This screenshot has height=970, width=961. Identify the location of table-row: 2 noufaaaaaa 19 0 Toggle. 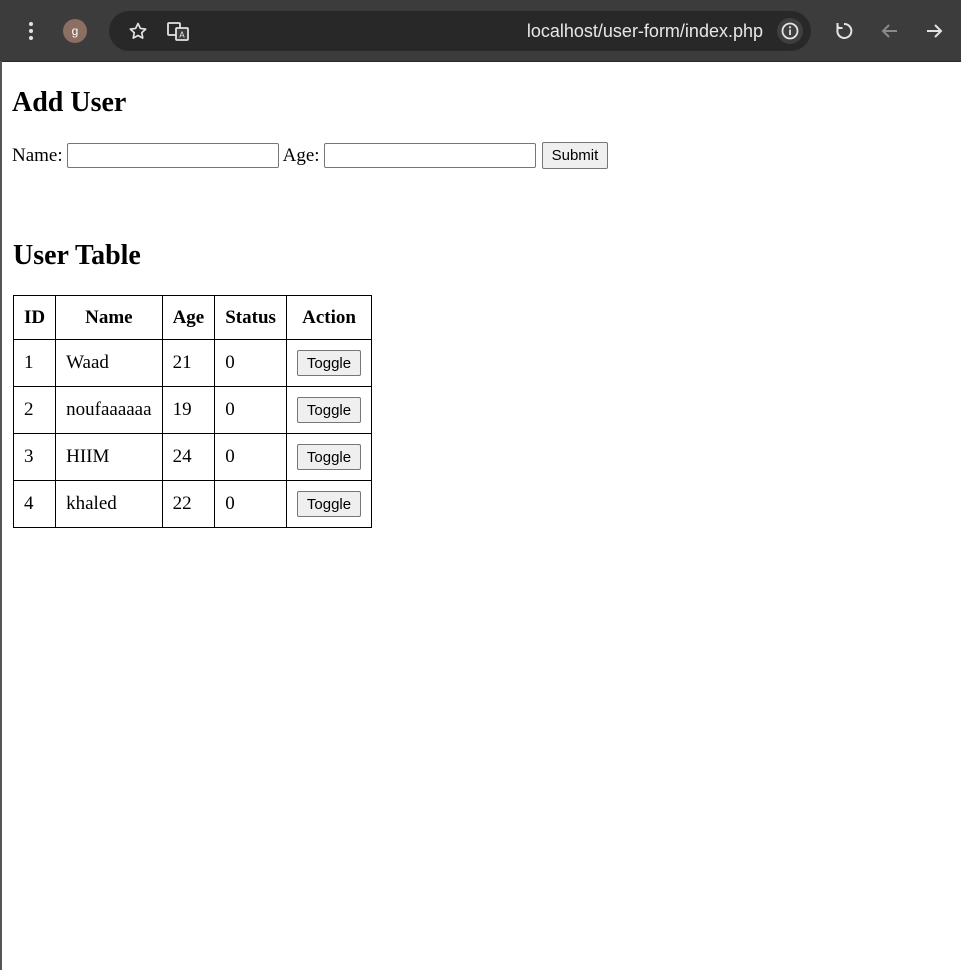
(192, 410).